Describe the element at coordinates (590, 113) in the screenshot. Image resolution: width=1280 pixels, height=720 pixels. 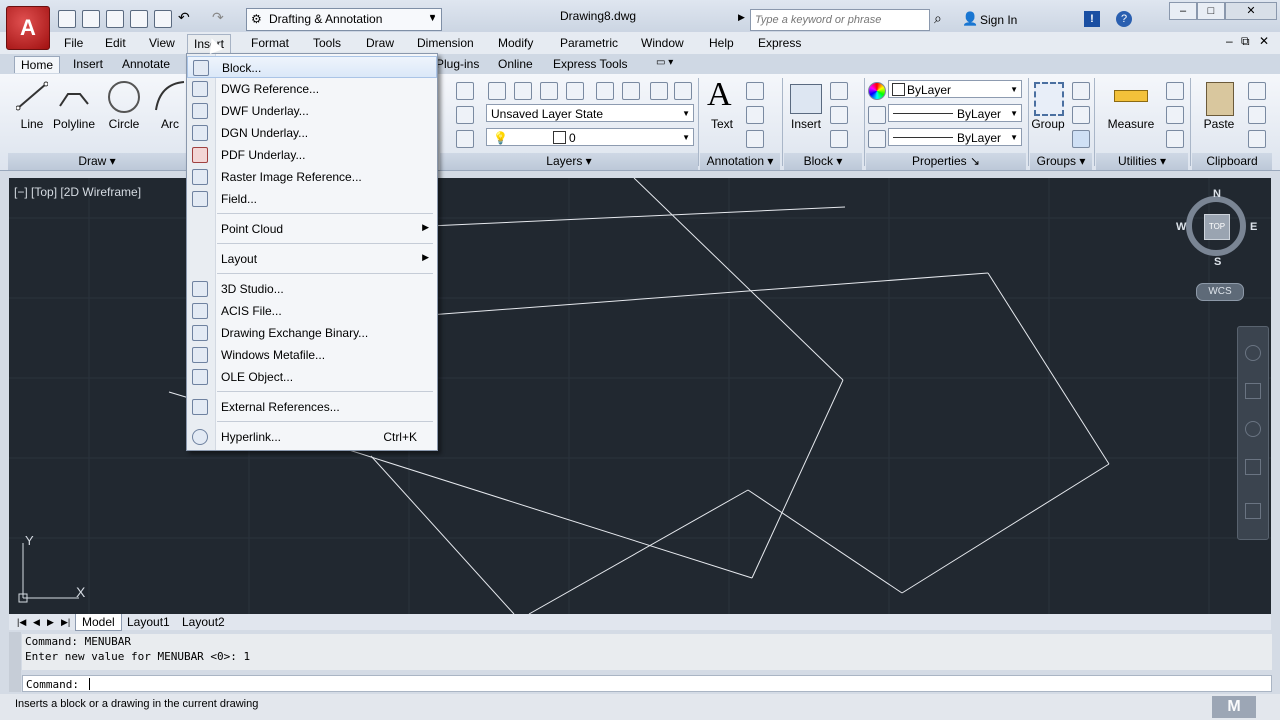
I see `layer-state-select: Unsaved Layer State ▼` at that location.